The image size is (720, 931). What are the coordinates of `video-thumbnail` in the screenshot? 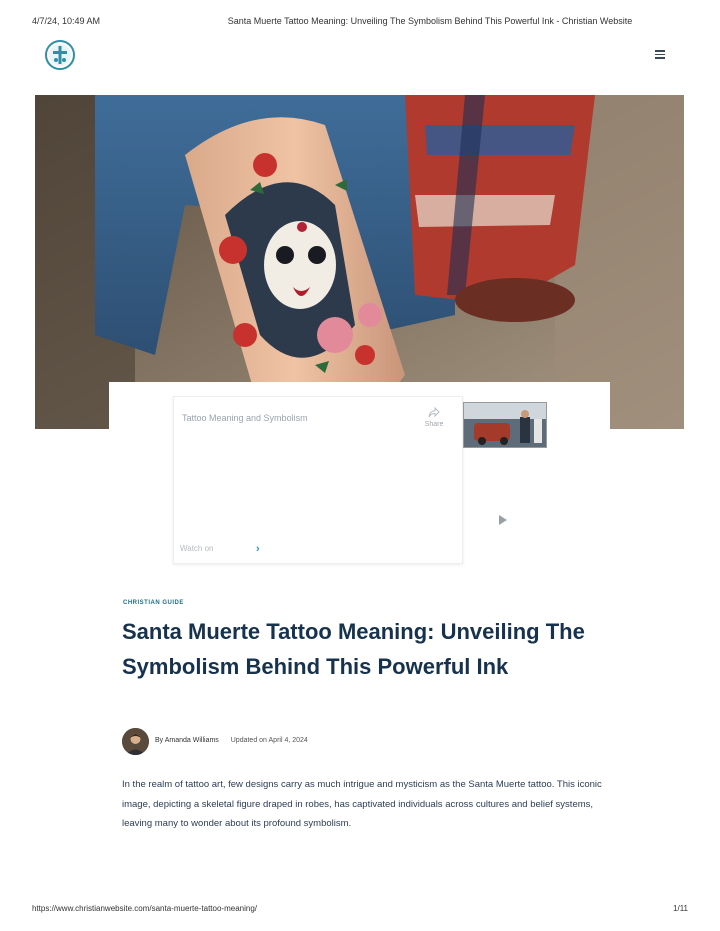 It's located at (505, 425).